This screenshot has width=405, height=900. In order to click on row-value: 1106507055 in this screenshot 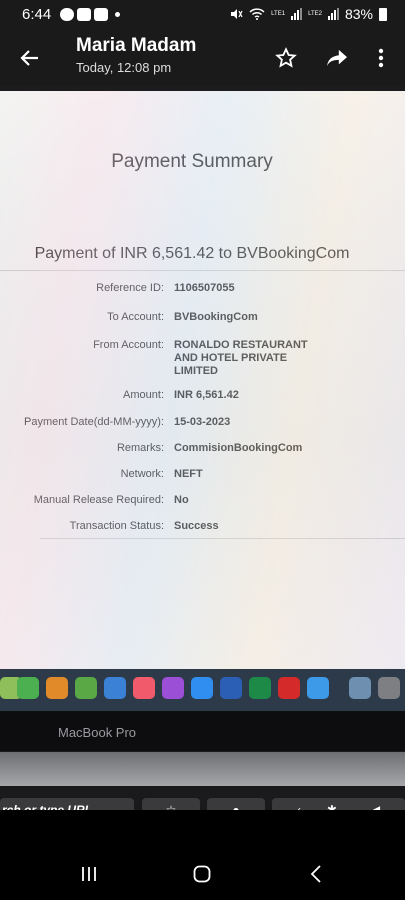, I will do `click(204, 288)`.